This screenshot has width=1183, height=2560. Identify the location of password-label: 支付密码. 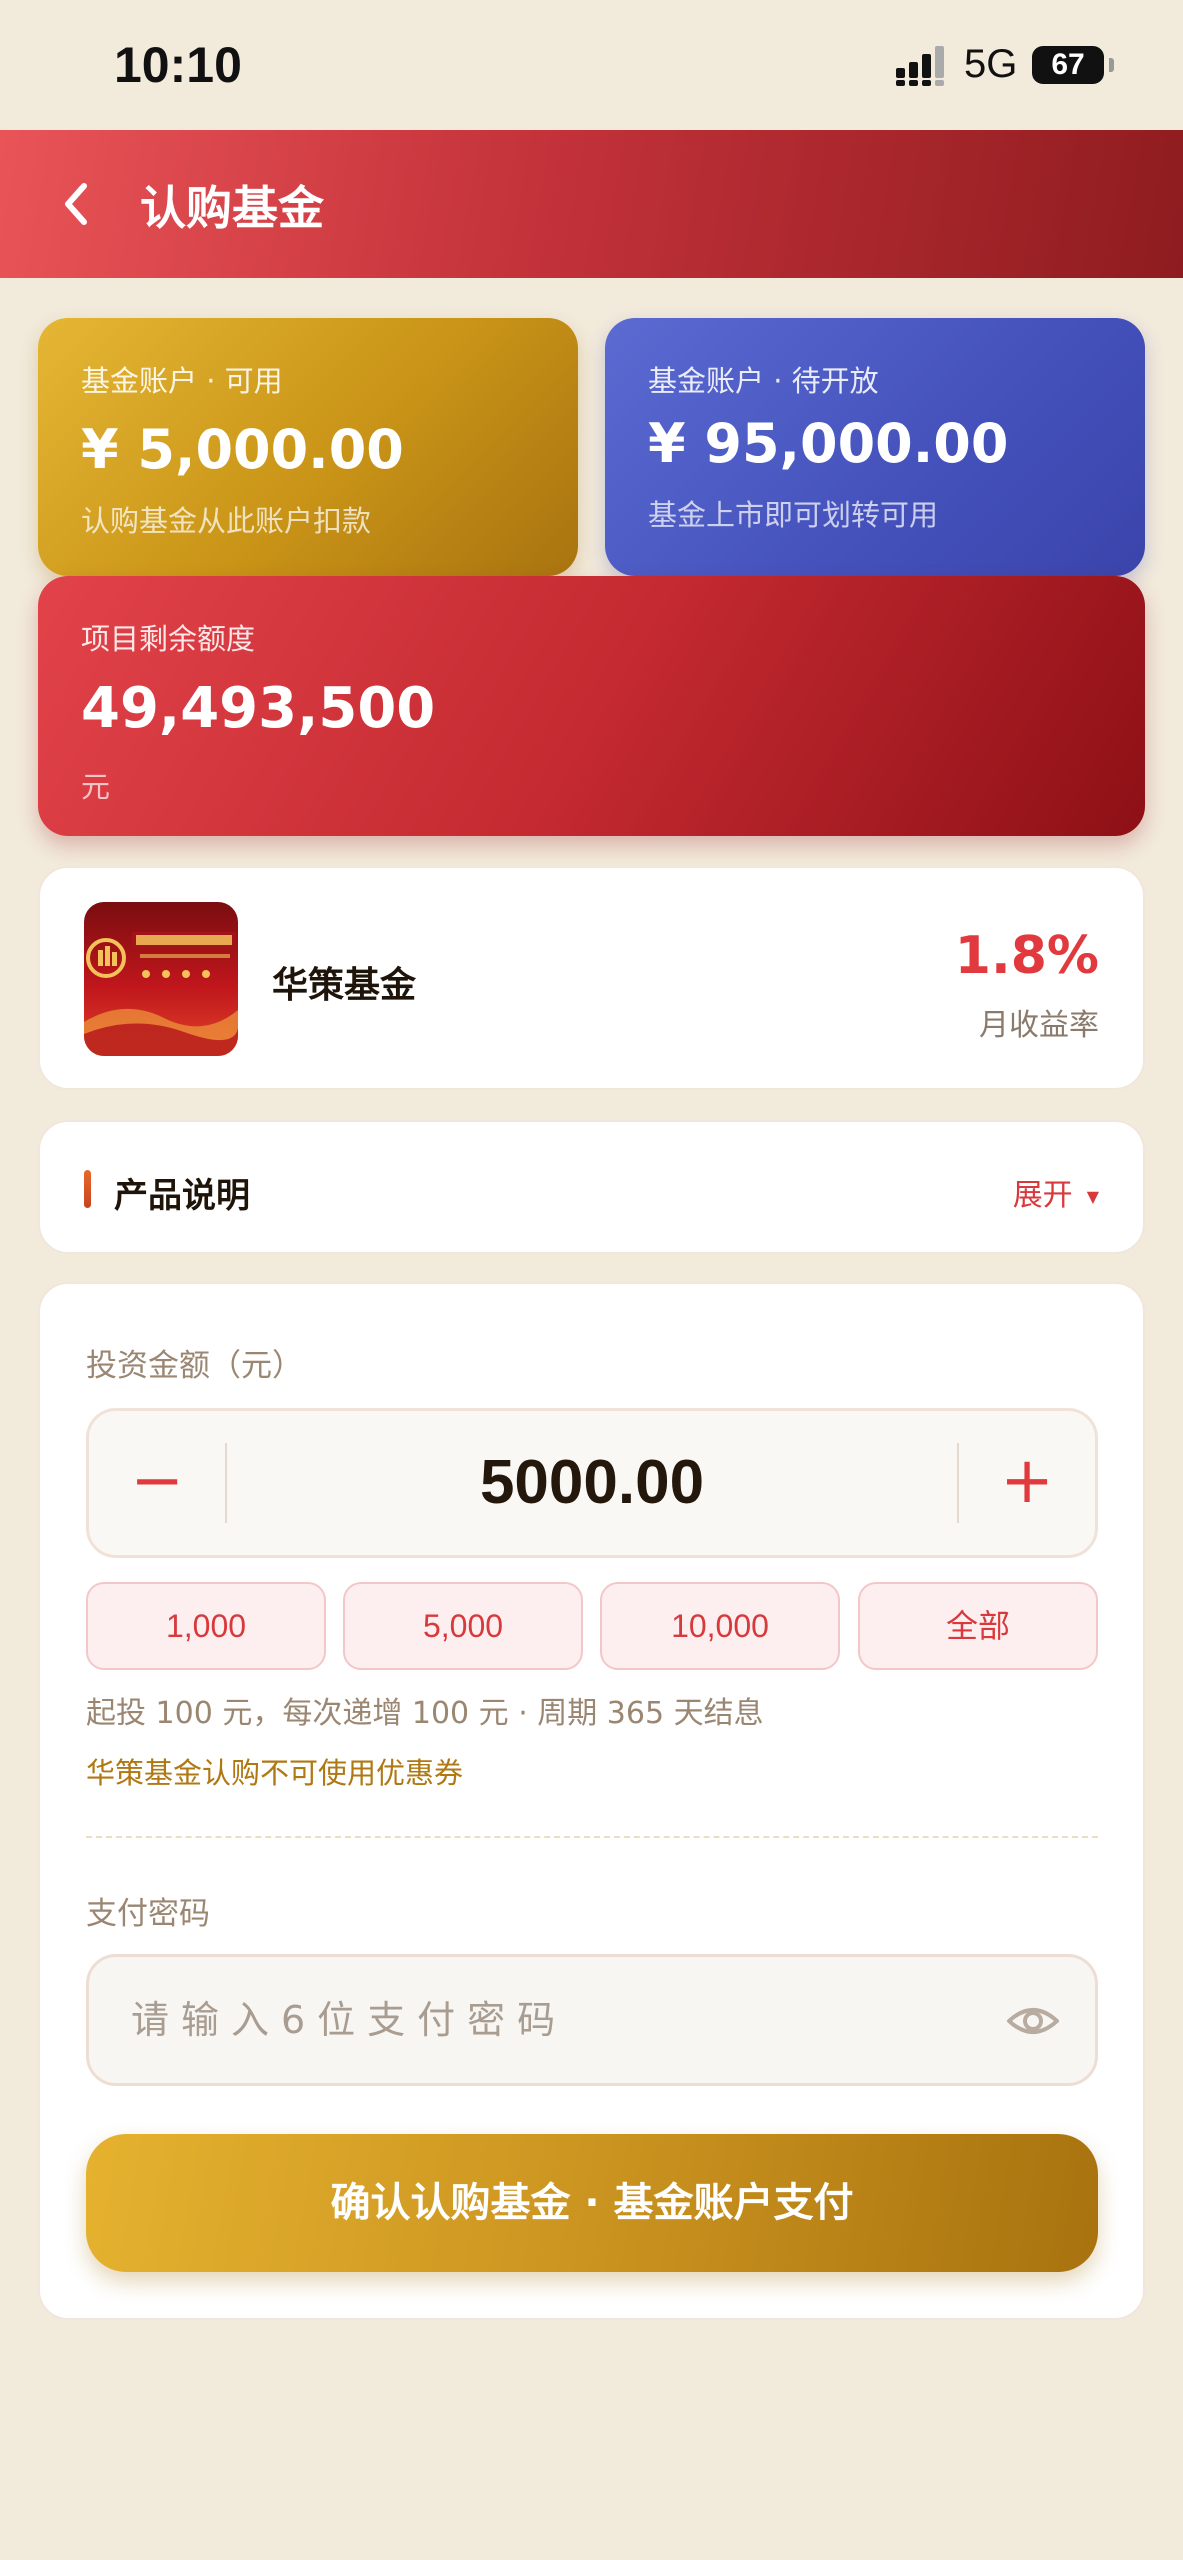
(148, 1914).